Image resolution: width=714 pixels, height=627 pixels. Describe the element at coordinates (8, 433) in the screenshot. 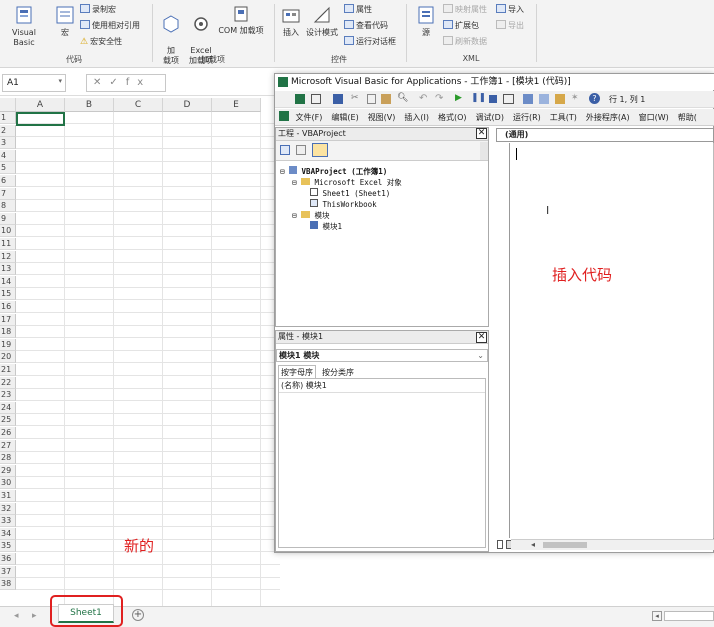

I see `row-header: 26` at that location.